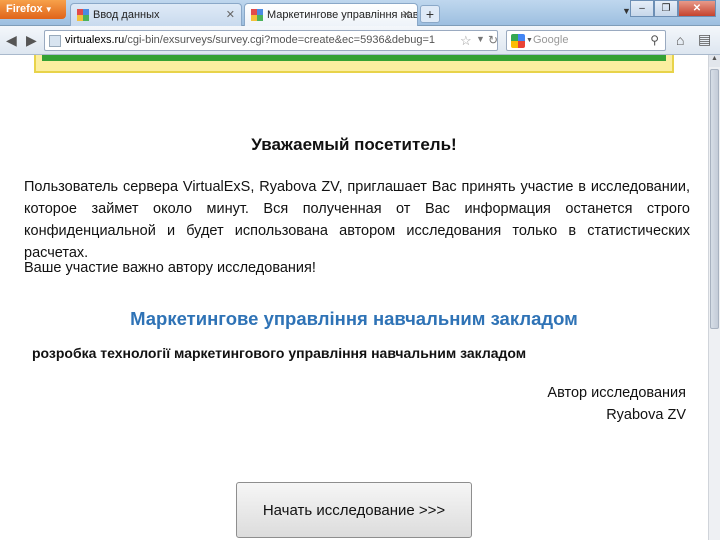  Describe the element at coordinates (55, 41) in the screenshot. I see `site-identity-icon` at that location.